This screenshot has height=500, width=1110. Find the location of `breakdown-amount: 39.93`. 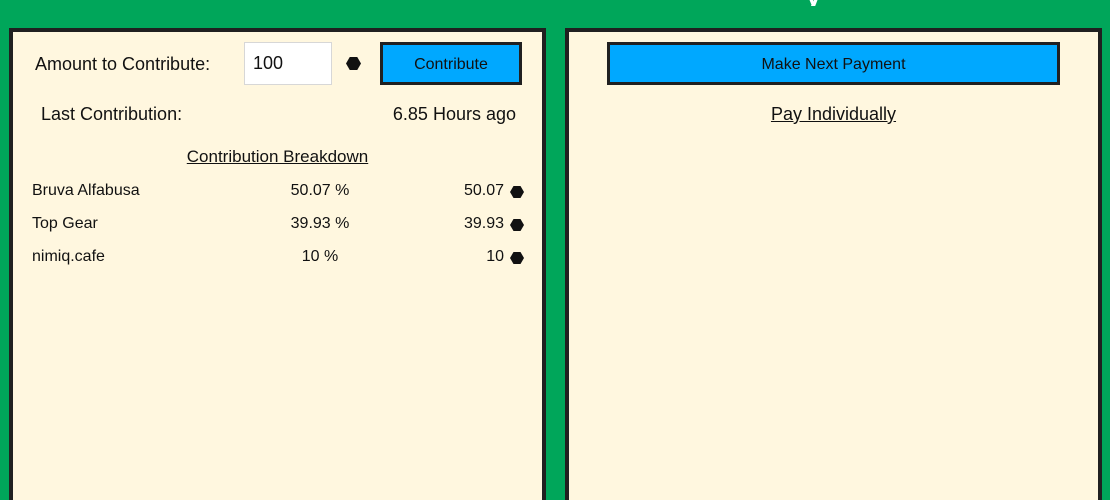

breakdown-amount: 39.93 is located at coordinates (483, 223).